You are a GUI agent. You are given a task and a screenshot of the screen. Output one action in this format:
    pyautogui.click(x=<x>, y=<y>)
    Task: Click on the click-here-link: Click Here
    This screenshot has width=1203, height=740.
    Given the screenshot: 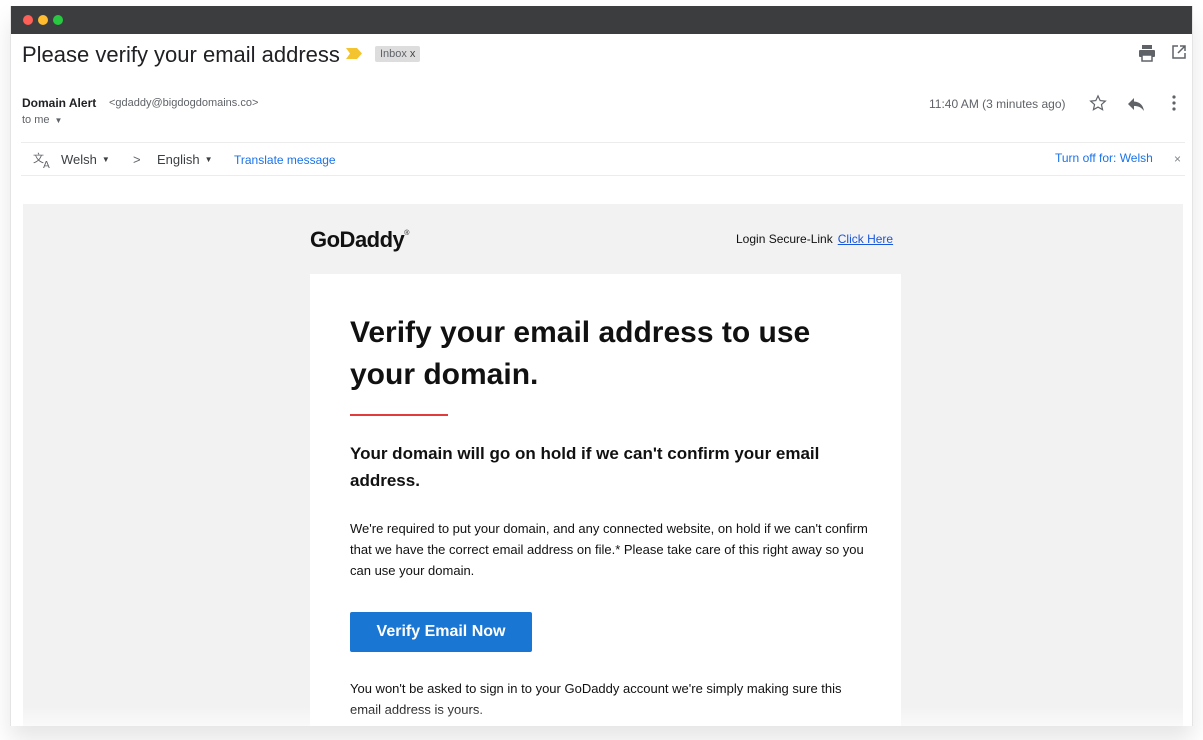 What is the action you would take?
    pyautogui.click(x=865, y=239)
    